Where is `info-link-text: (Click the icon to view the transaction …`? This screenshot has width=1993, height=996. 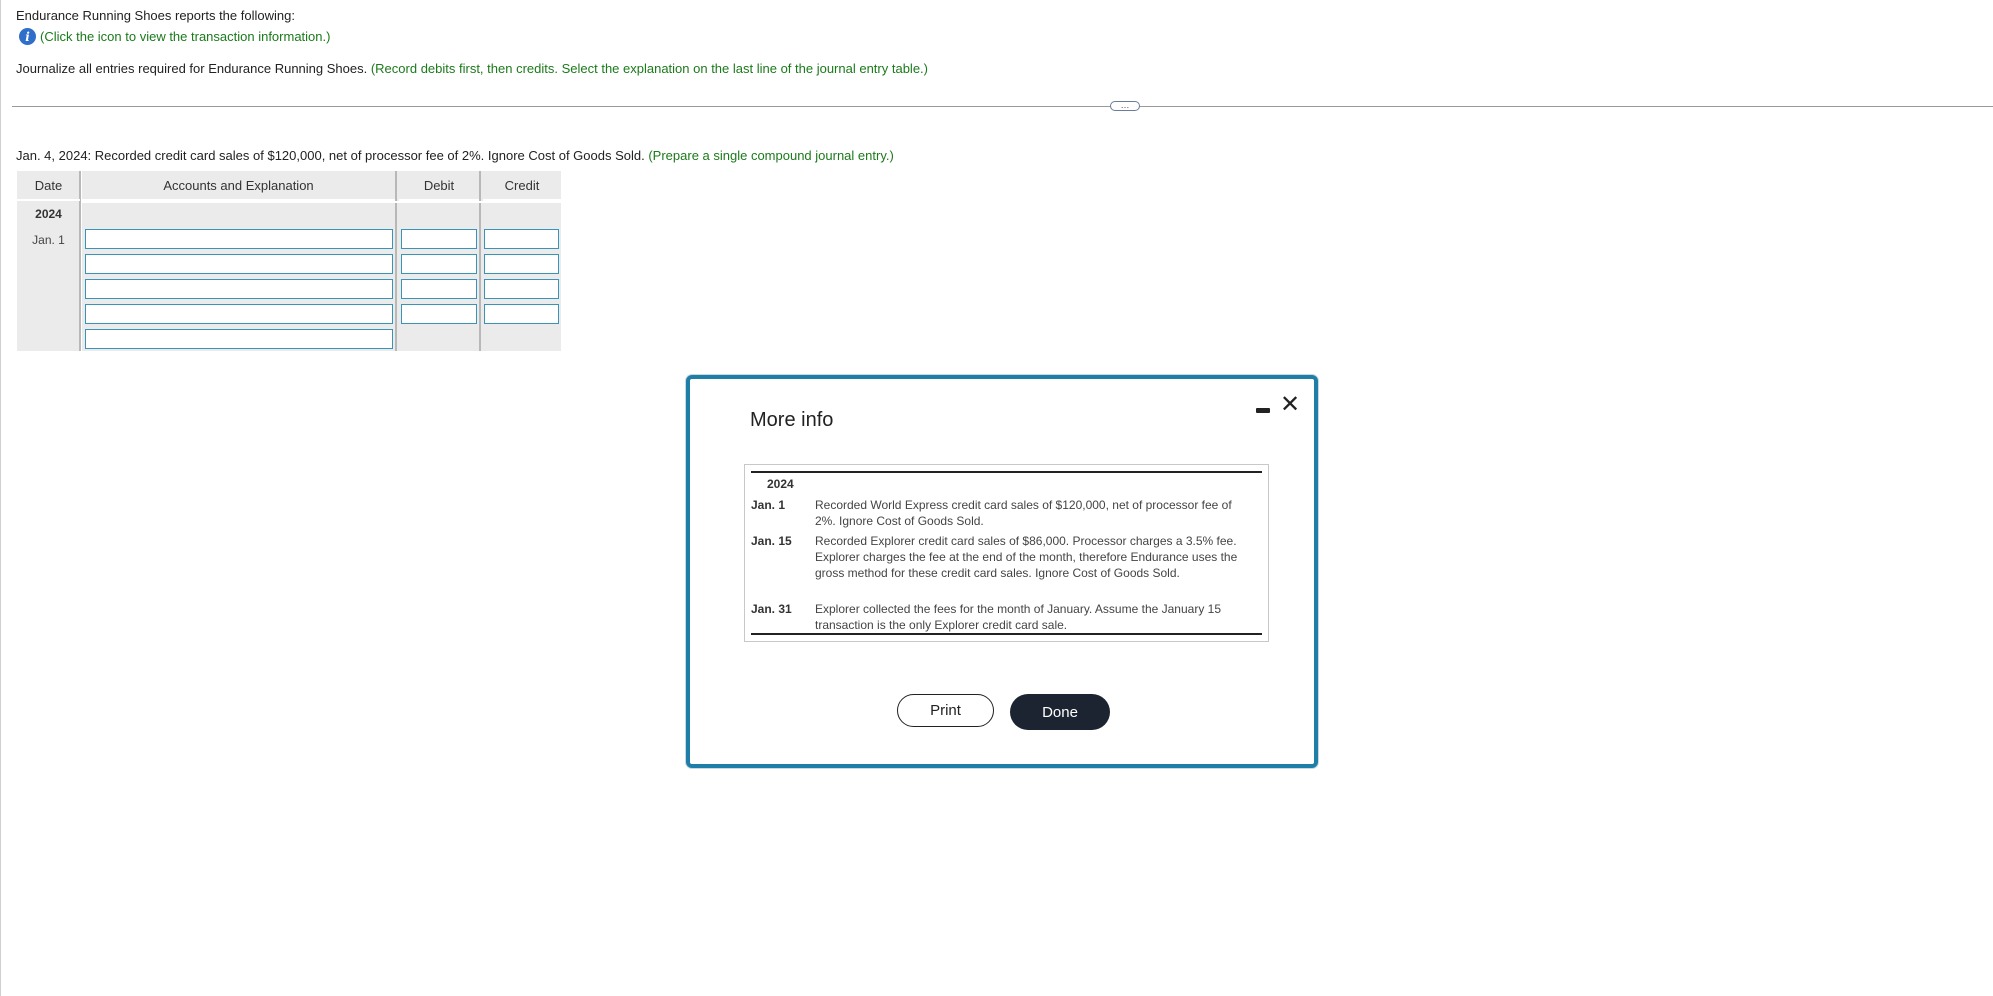
info-link-text: (Click the icon to view the transaction … is located at coordinates (185, 37).